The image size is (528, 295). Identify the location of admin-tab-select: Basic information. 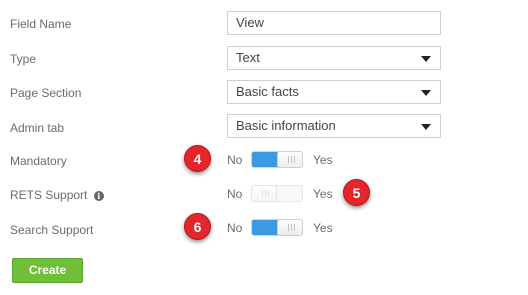
(334, 126).